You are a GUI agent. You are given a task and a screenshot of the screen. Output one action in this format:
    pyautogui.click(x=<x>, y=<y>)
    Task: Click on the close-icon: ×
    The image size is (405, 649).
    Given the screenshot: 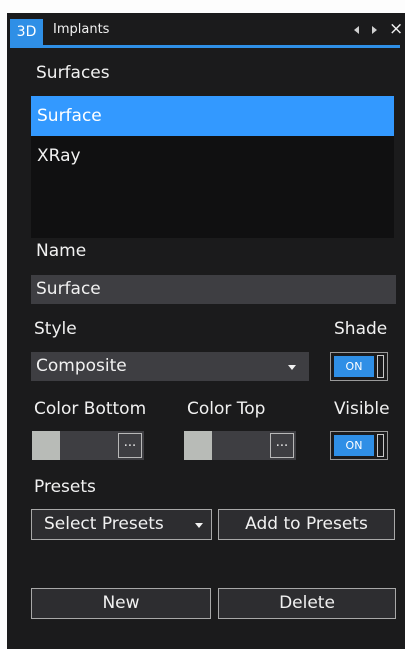 What is the action you would take?
    pyautogui.click(x=396, y=29)
    